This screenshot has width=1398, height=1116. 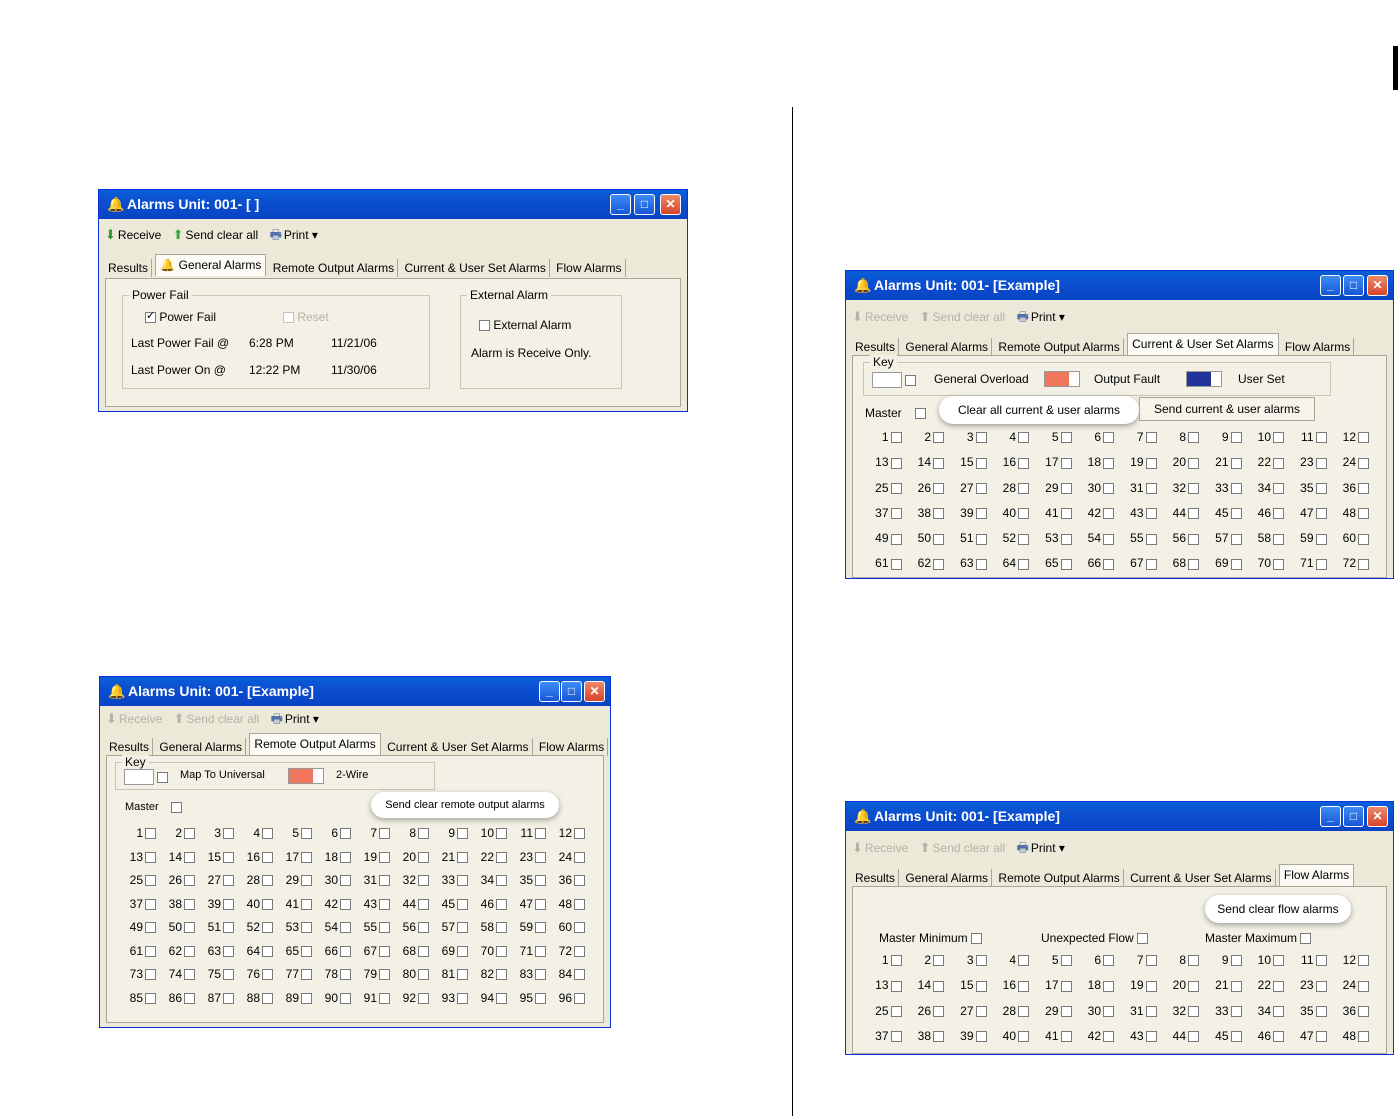 I want to click on output-checkbox: 43, so click(x=1135, y=1041).